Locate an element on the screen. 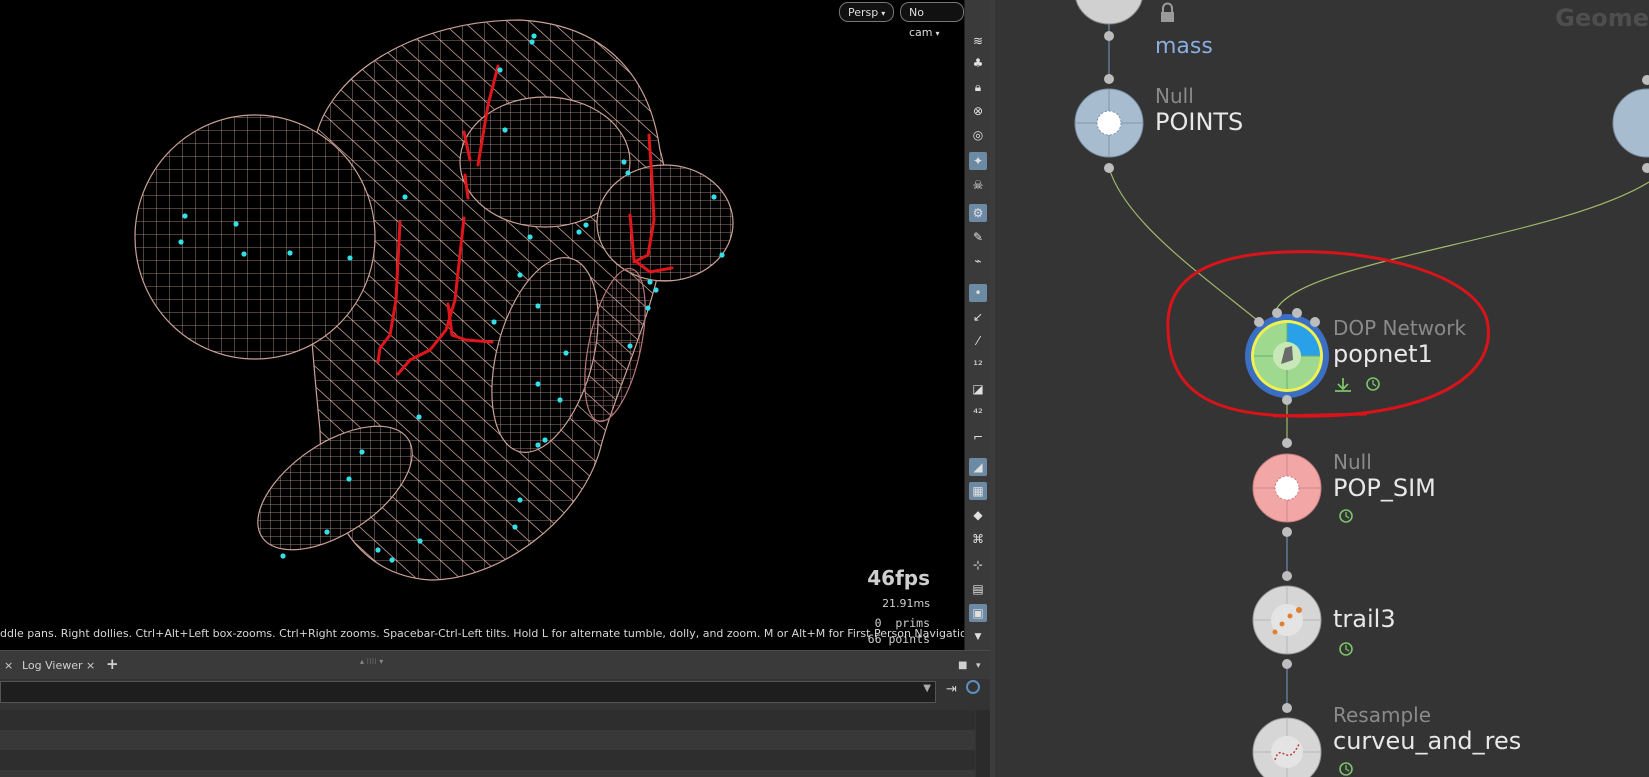 Image resolution: width=1649 pixels, height=777 pixels. flash-icon: ✎ is located at coordinates (978, 237).